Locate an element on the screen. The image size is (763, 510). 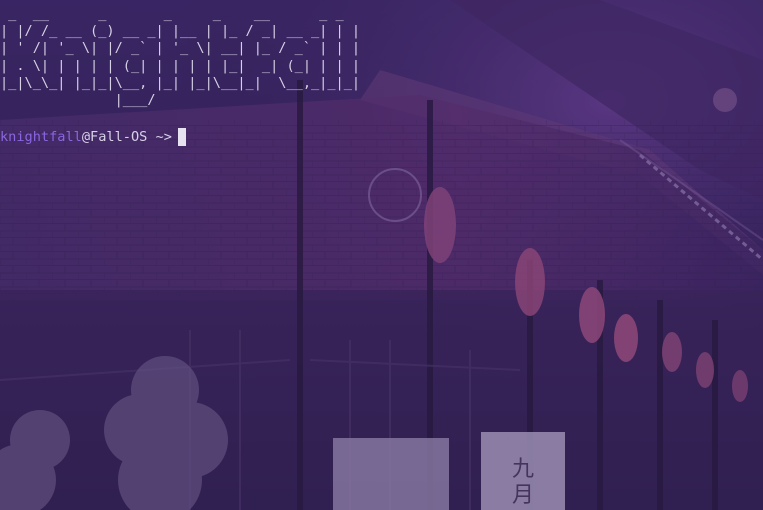
prompt-username: knightfall is located at coordinates (41, 137).